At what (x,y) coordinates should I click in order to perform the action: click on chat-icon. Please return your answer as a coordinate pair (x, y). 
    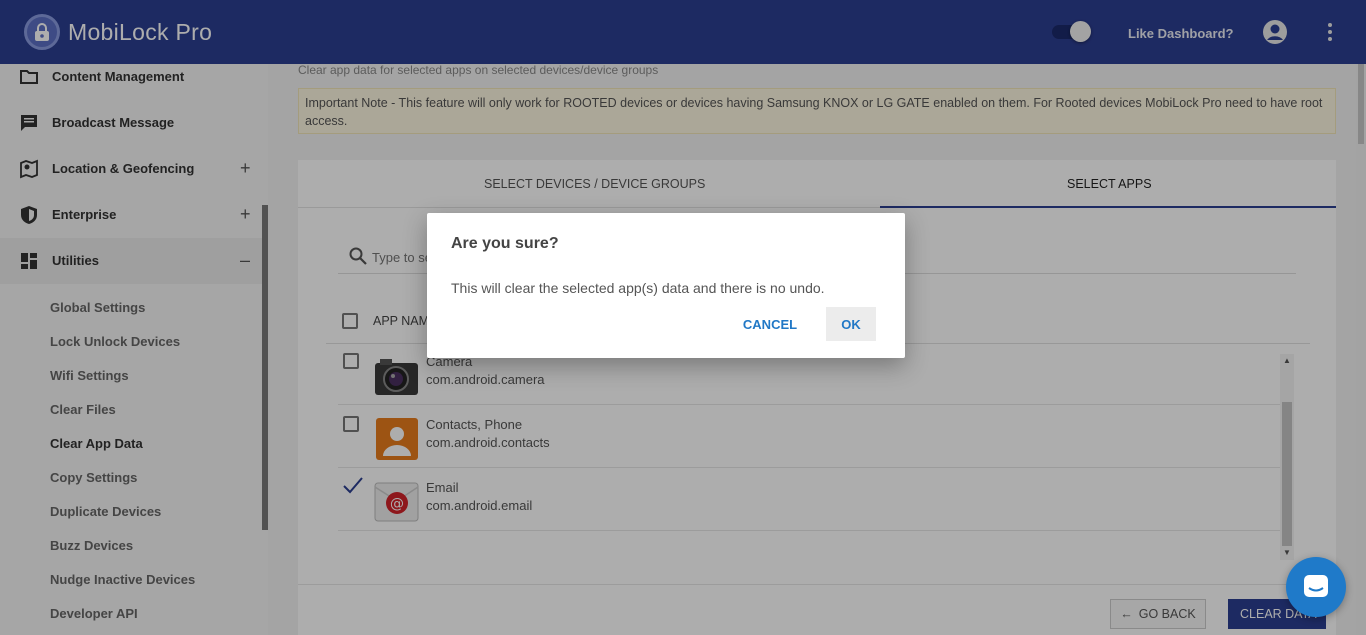
    Looking at the image, I should click on (1316, 586).